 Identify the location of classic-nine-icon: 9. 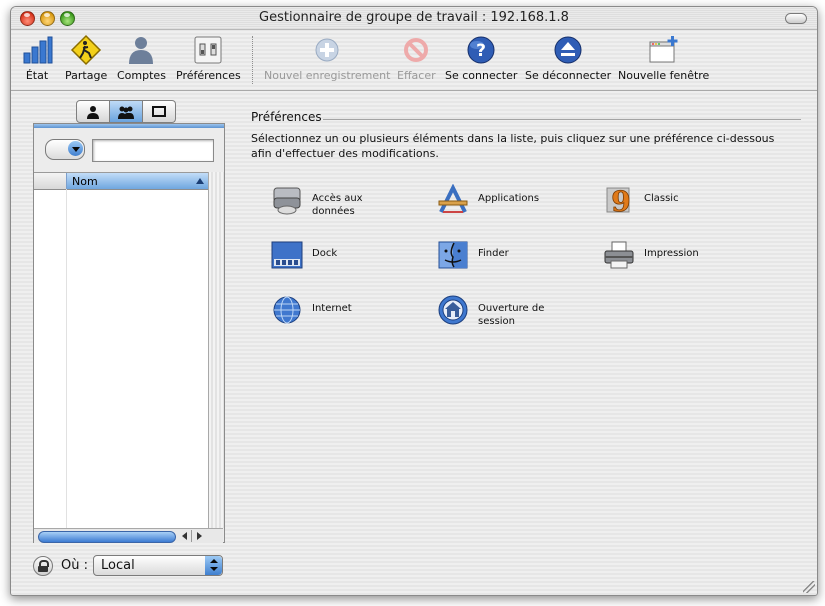
(619, 201).